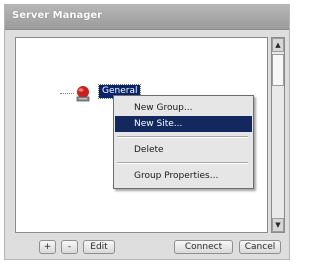 The height and width of the screenshot is (266, 320). Describe the element at coordinates (69, 247) in the screenshot. I see `remove-button: -` at that location.